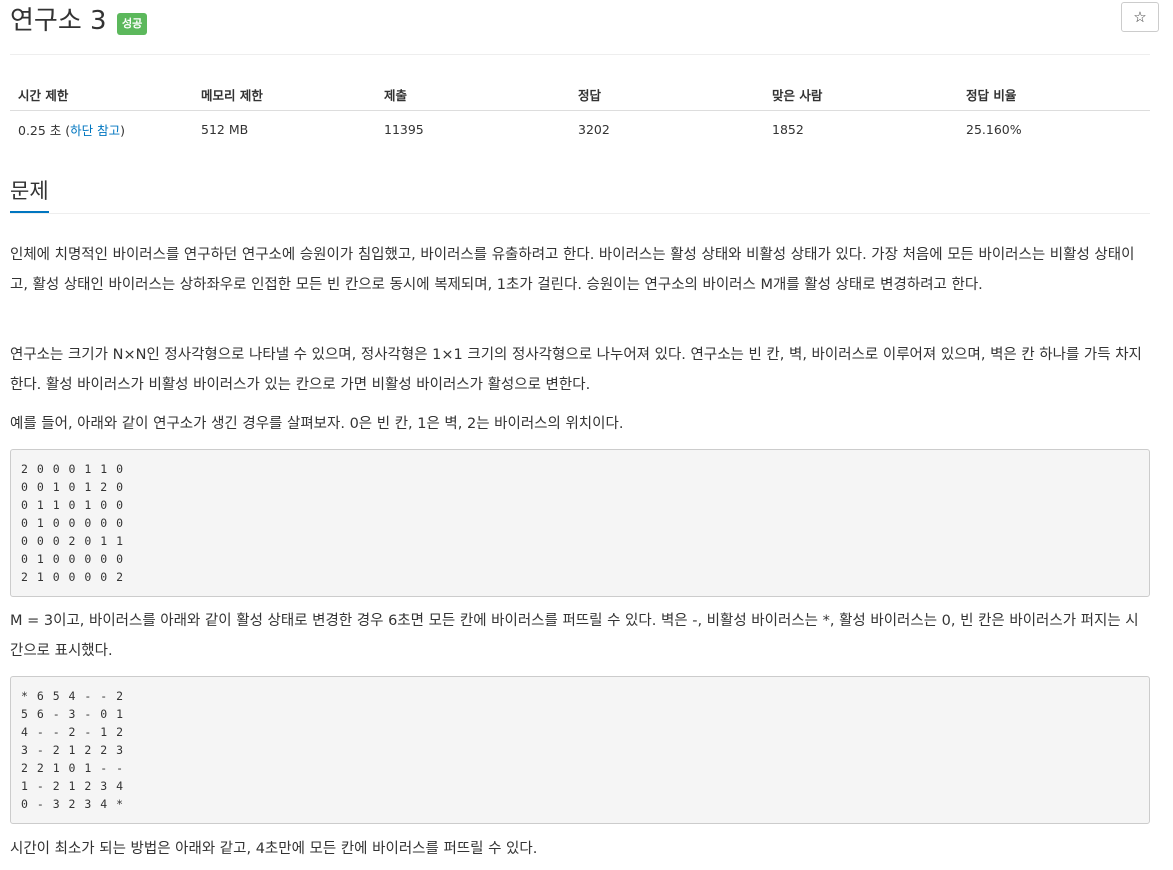 Image resolution: width=1173 pixels, height=870 pixels. Describe the element at coordinates (44, 130) in the screenshot. I see `time-limit-value: 0.25 초 (` at that location.